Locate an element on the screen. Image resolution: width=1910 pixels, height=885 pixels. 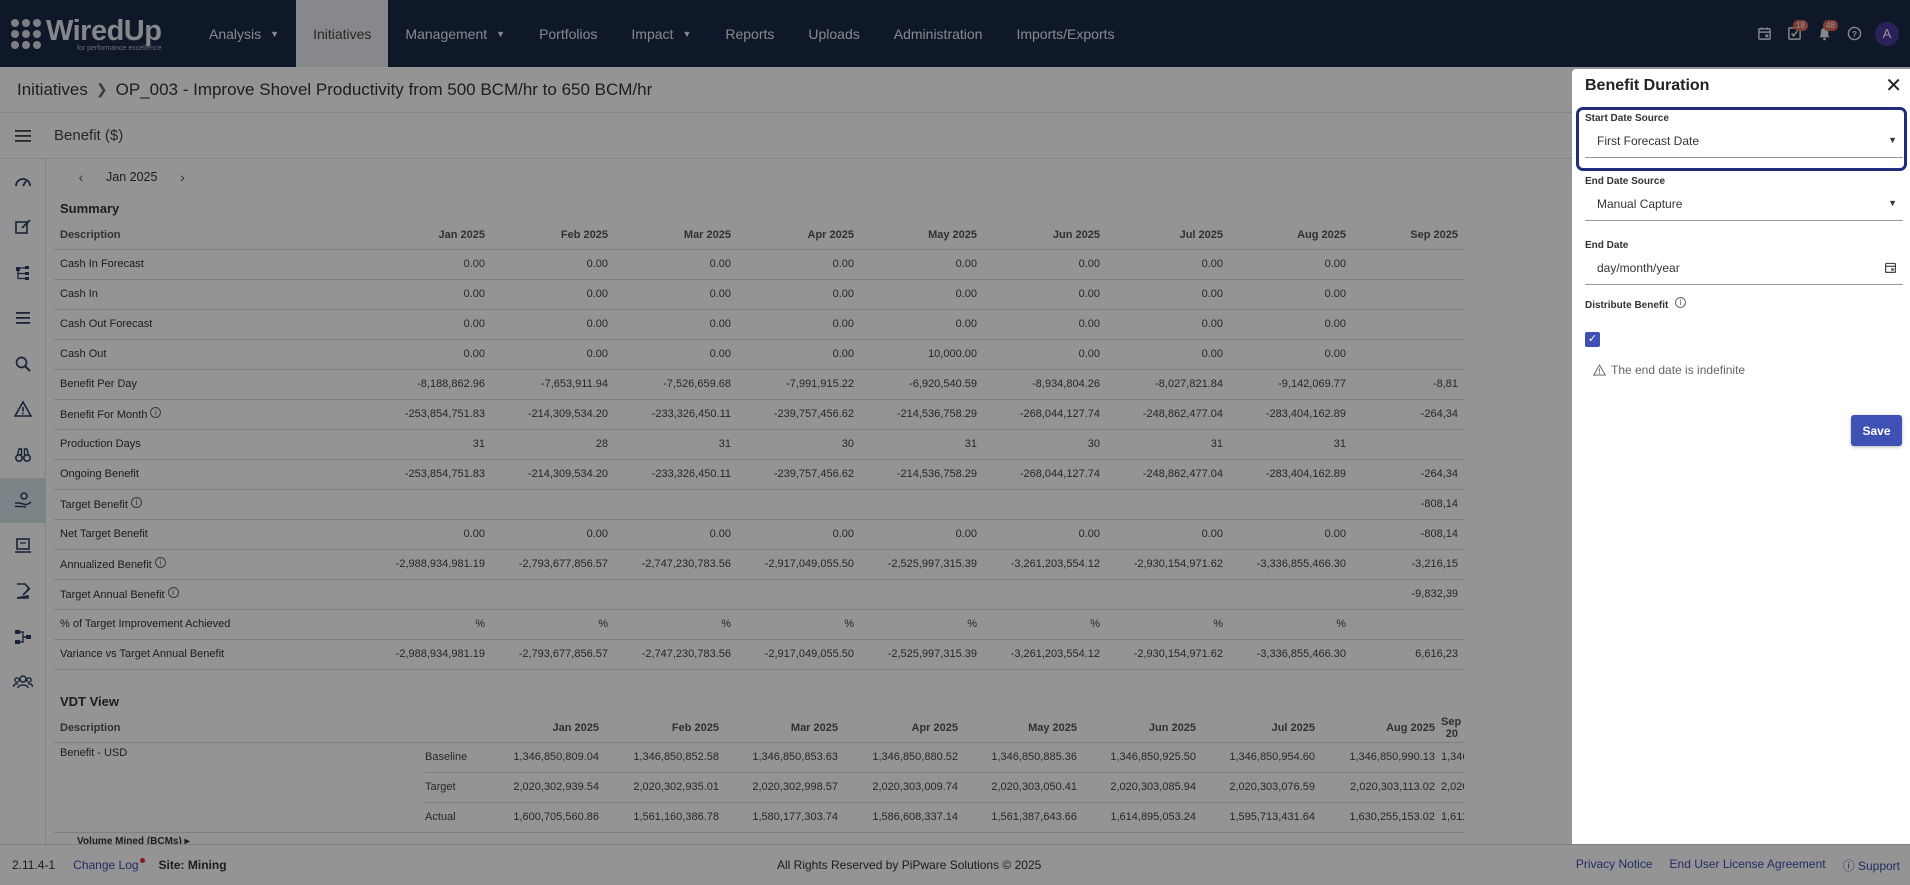
end-date-source-label: End Date Source is located at coordinates (1625, 181).